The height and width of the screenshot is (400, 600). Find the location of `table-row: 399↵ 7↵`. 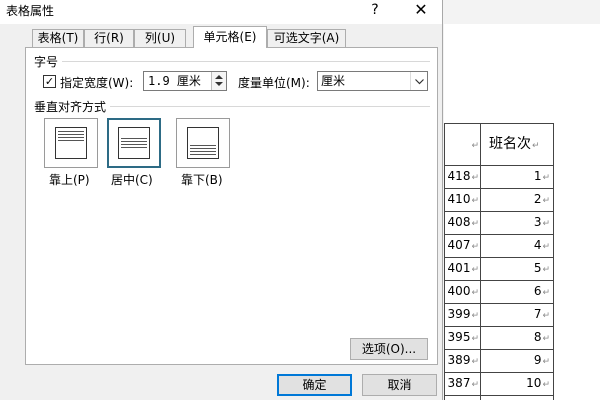

table-row: 399↵ 7↵ is located at coordinates (499, 315).